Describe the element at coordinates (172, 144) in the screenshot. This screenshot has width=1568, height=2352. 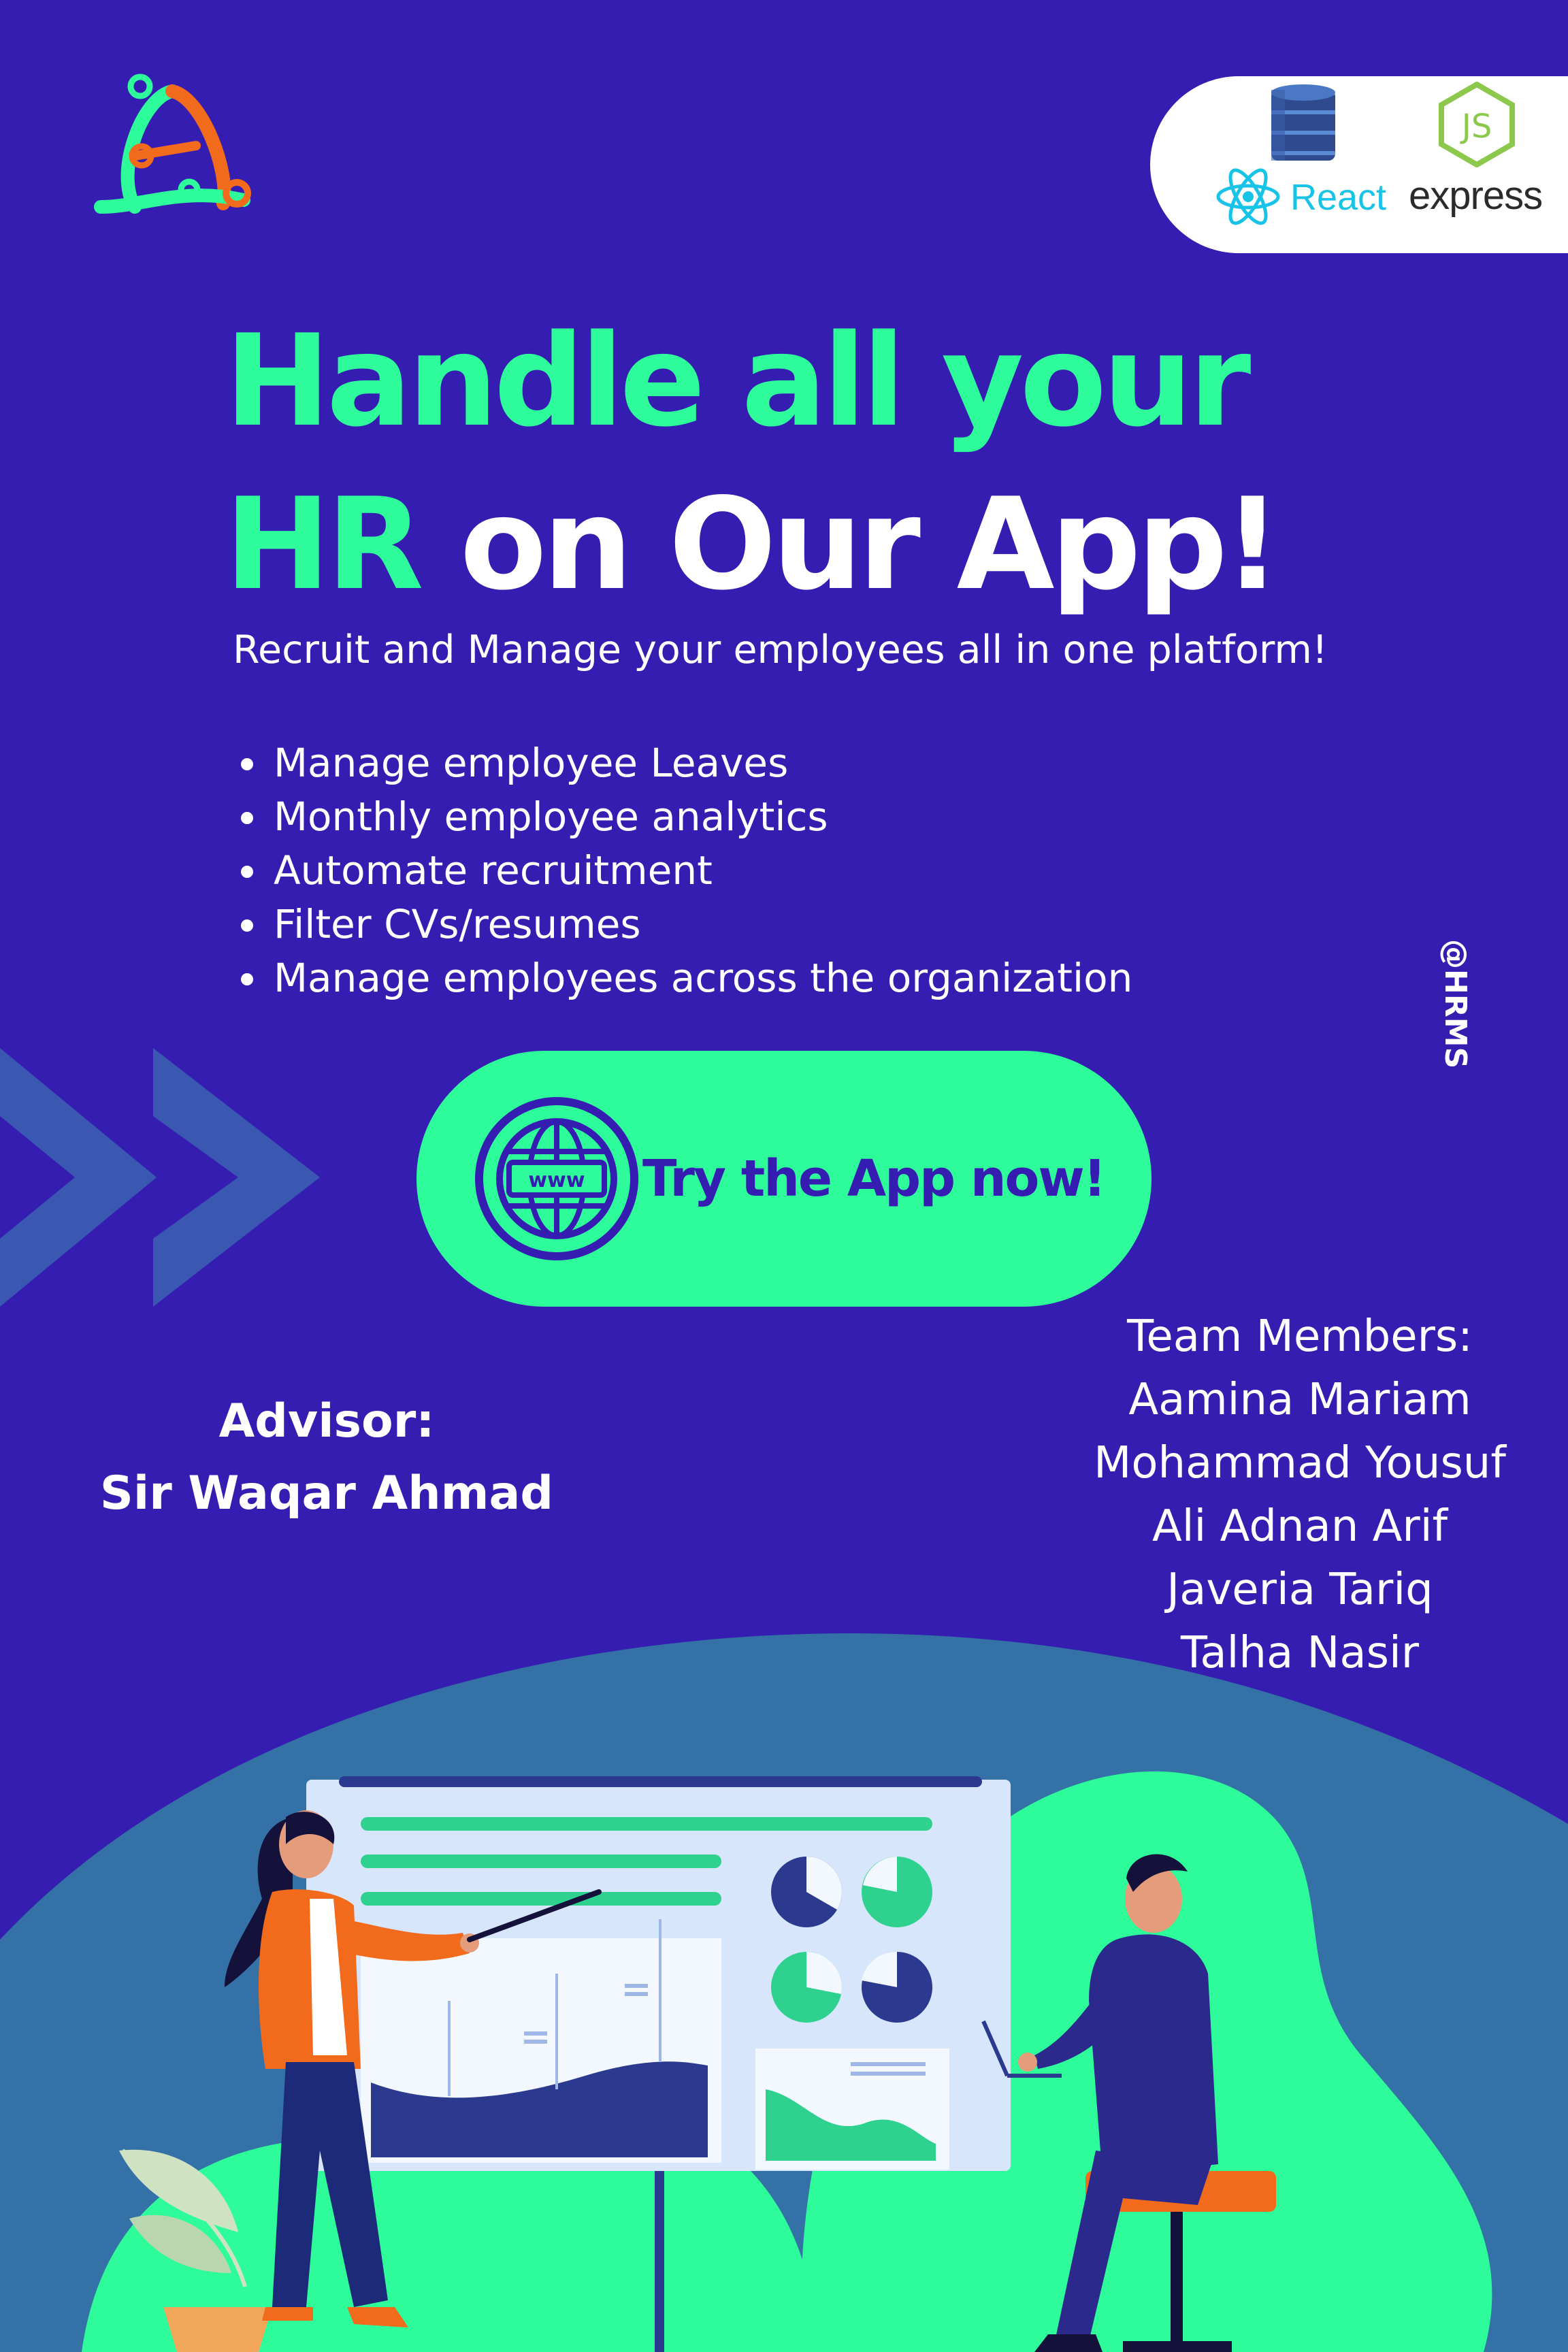
I see `hrms-logo-icon` at that location.